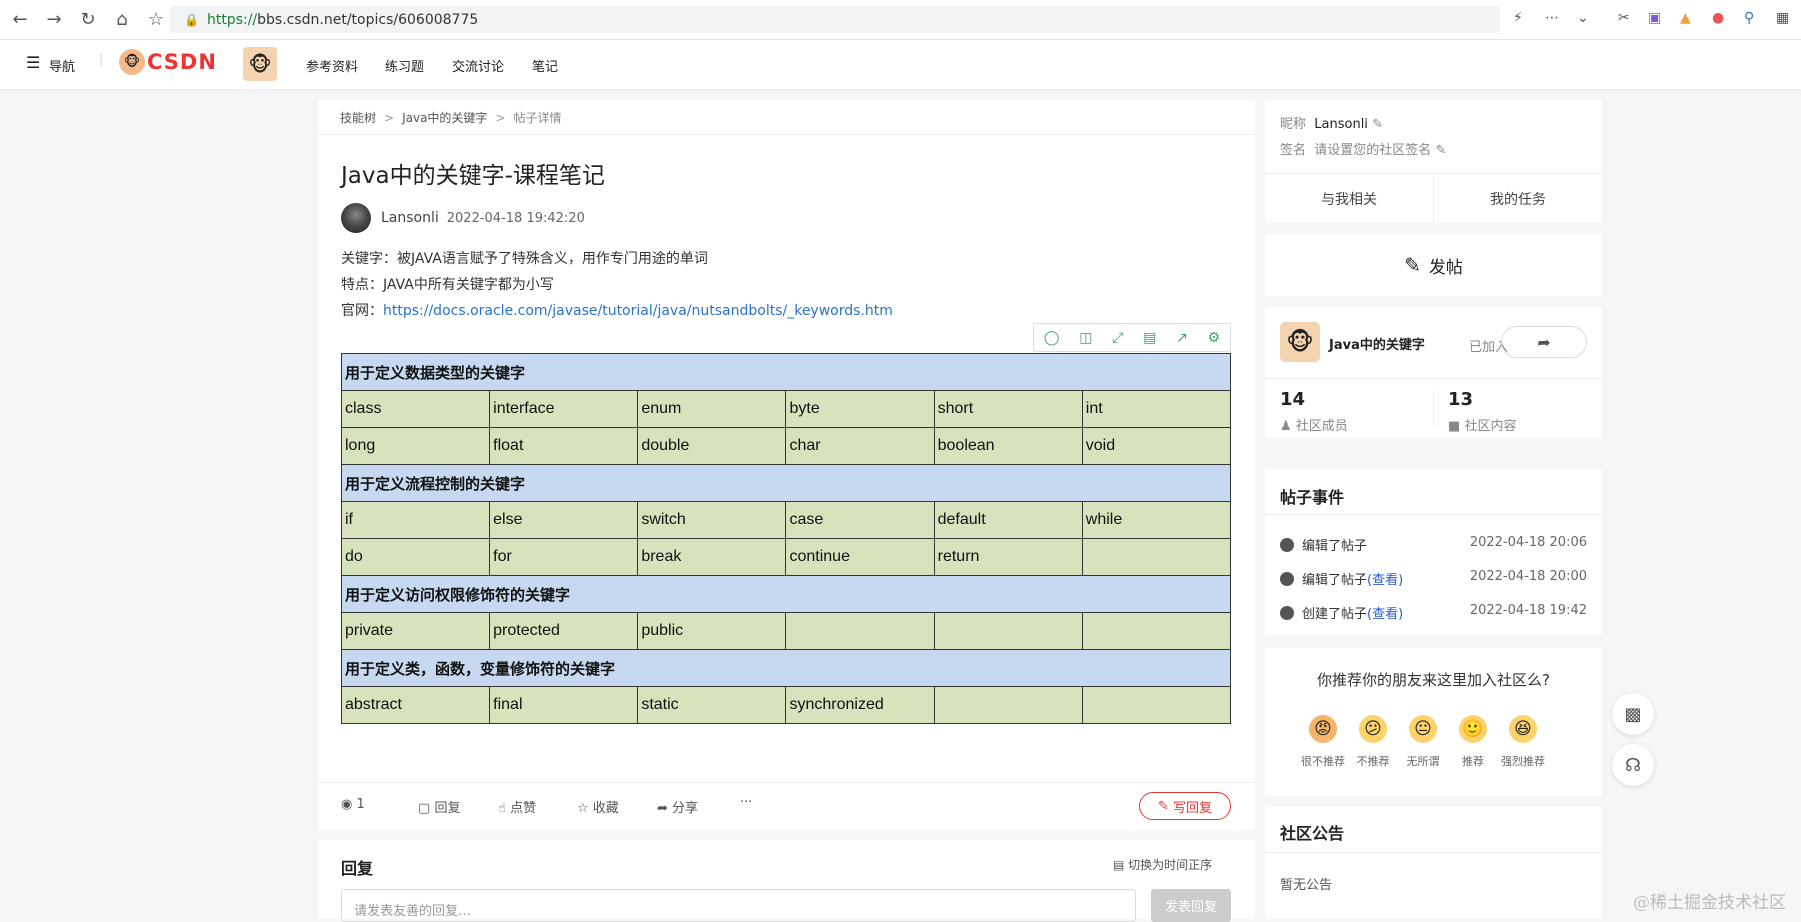 The height and width of the screenshot is (922, 1801). What do you see at coordinates (439, 806) in the screenshot?
I see `reply-action: ▢ 回复` at bounding box center [439, 806].